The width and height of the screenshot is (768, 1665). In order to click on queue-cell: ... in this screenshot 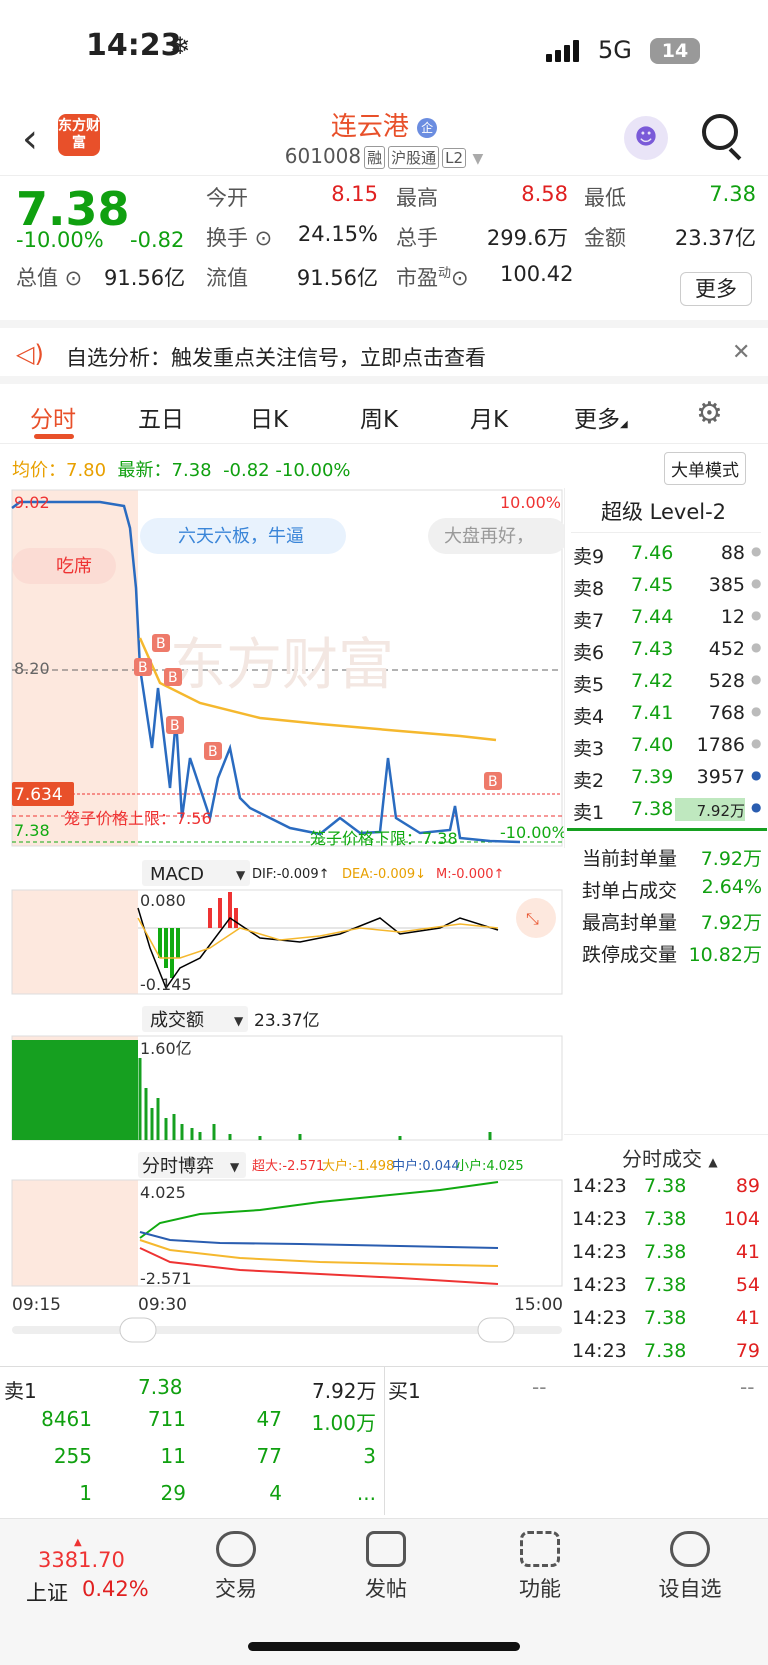, I will do `click(366, 1493)`.